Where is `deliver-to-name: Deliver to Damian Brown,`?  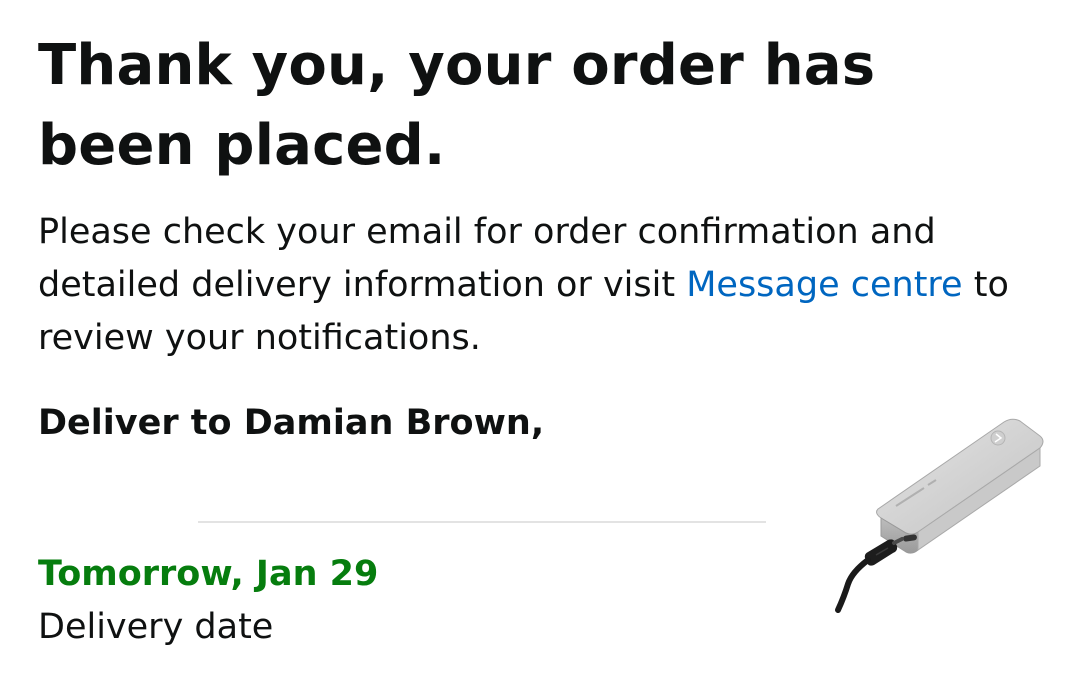
deliver-to-name: Deliver to Damian Brown, is located at coordinates (291, 423).